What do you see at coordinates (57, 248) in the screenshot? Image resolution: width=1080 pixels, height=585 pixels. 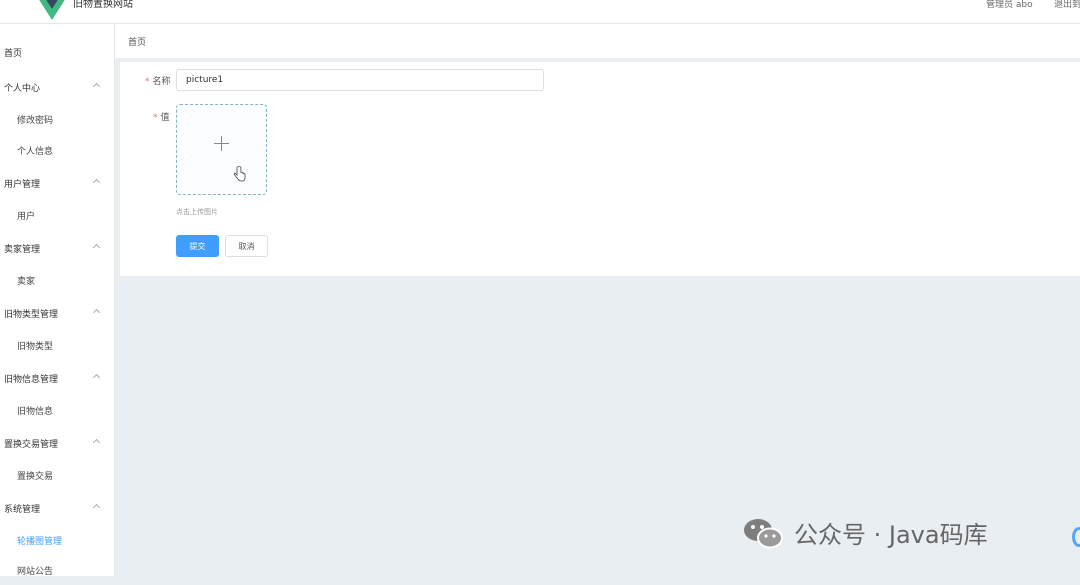 I see `sidebar-group-seller-management: 卖家管理` at bounding box center [57, 248].